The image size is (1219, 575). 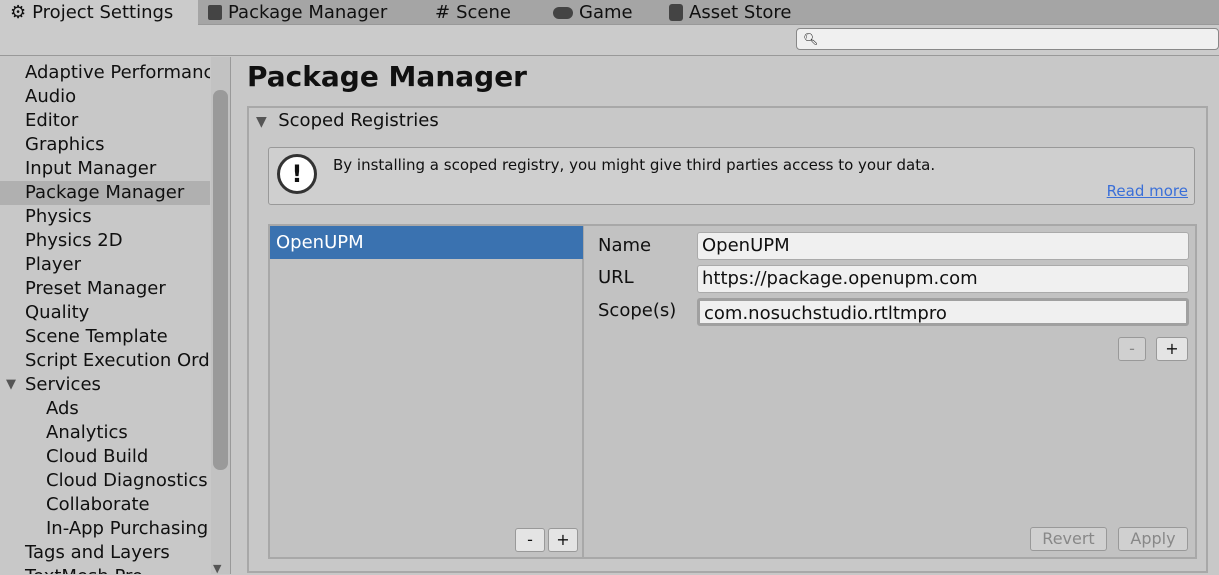 I want to click on sidebar-item-collaborate: Collaborate, so click(x=105, y=505).